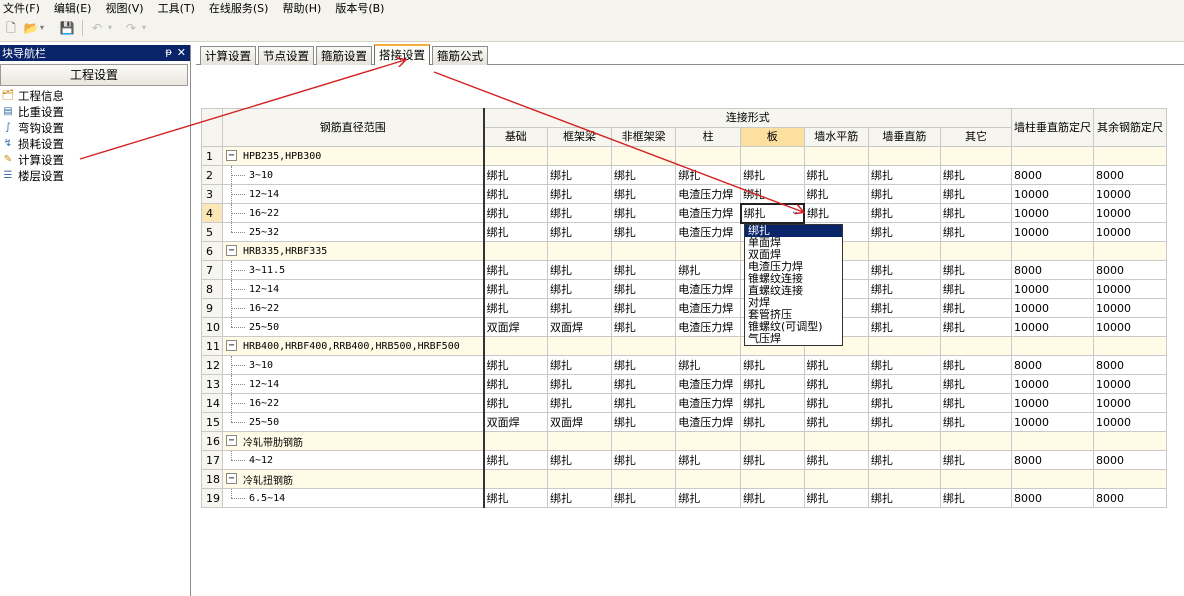 Image resolution: width=1184 pixels, height=596 pixels. I want to click on open-folder-icon: 📂, so click(31, 28).